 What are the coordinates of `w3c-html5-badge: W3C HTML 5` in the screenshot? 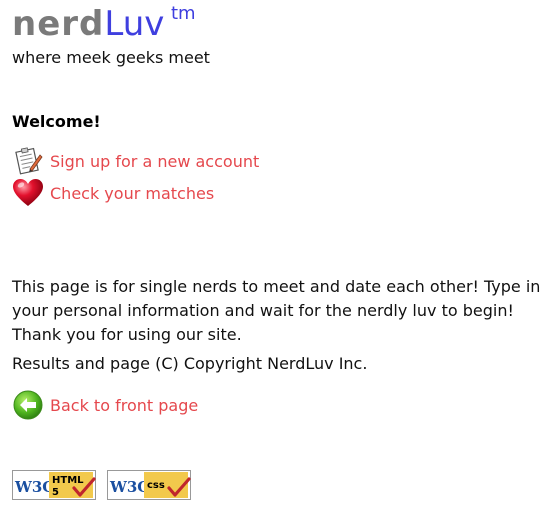 It's located at (54, 485).